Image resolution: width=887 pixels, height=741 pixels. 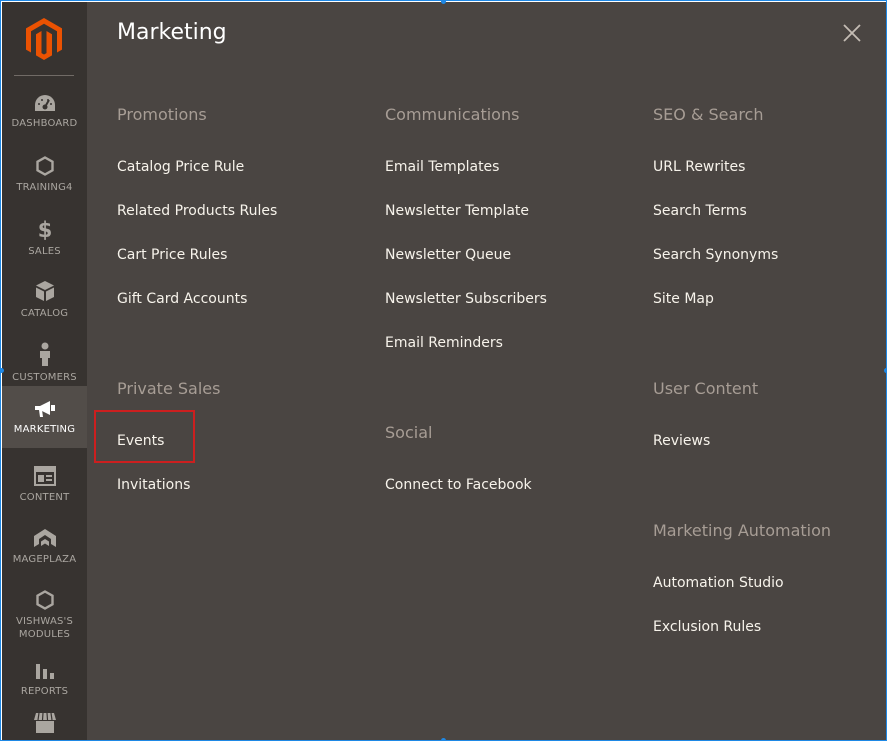 I want to click on link-search-terms: Search Terms, so click(x=700, y=211).